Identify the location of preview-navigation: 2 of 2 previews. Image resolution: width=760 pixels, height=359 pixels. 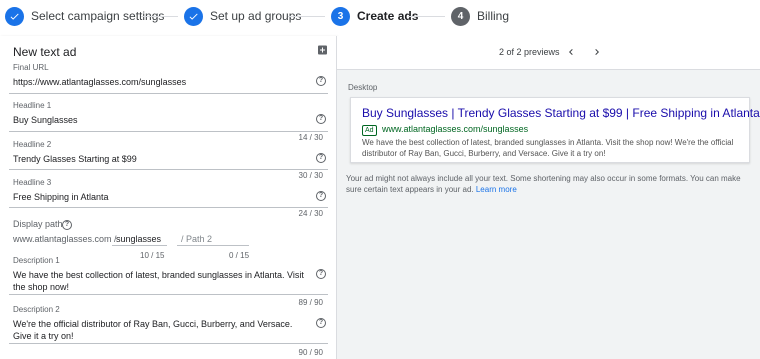
(548, 53).